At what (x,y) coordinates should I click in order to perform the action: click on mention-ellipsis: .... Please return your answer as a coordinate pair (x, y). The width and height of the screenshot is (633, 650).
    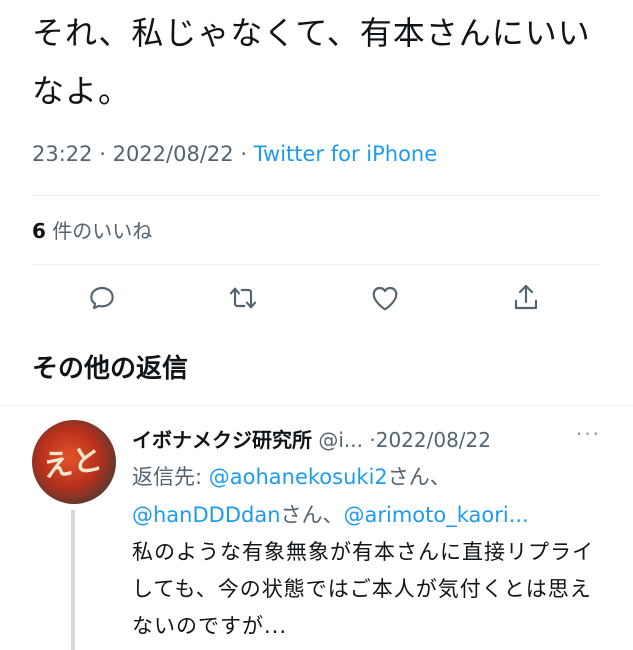
    Looking at the image, I should click on (518, 515).